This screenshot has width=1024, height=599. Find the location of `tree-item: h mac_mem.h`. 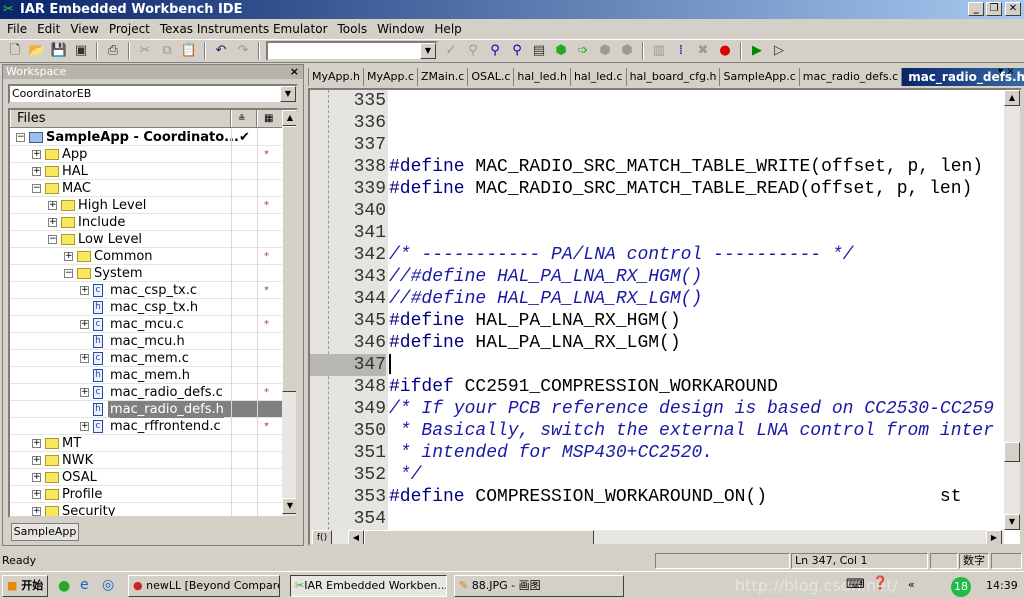

tree-item: h mac_mem.h is located at coordinates (146, 375).